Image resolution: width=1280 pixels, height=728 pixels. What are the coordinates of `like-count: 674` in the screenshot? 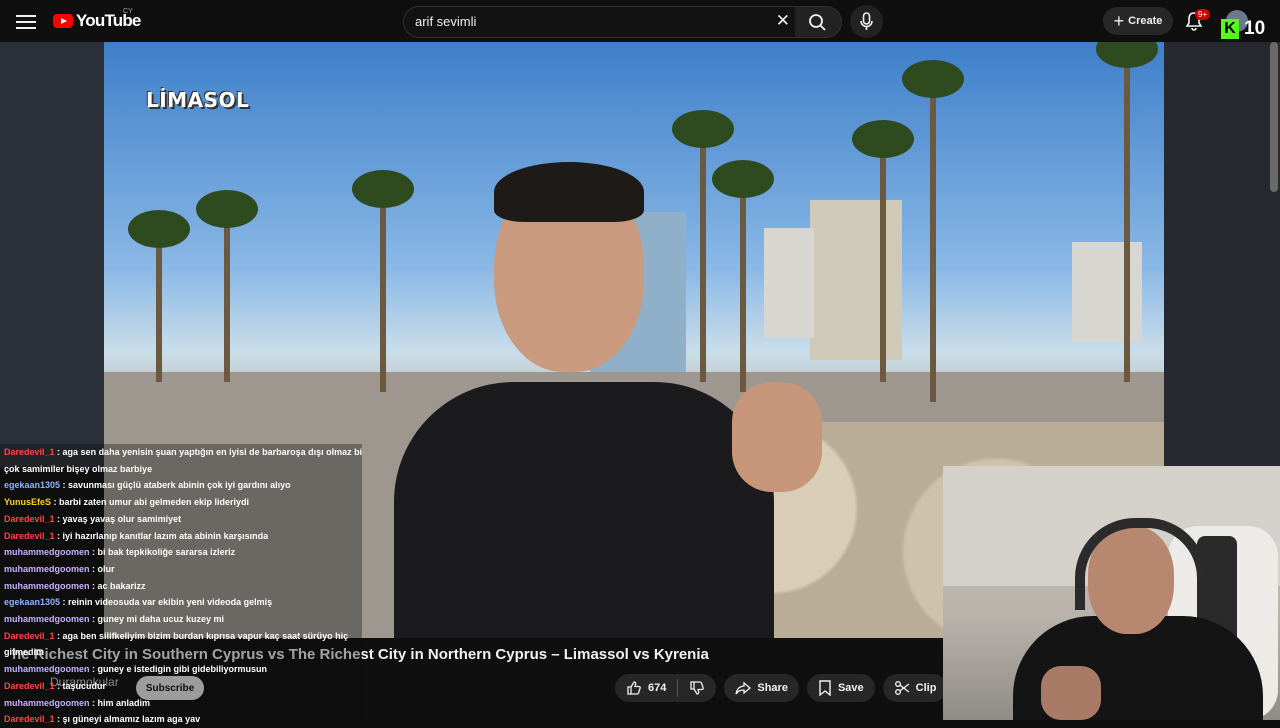 It's located at (657, 688).